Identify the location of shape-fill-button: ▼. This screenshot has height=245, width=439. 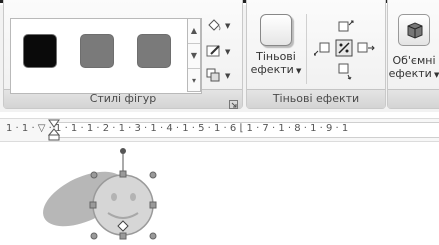
(222, 26).